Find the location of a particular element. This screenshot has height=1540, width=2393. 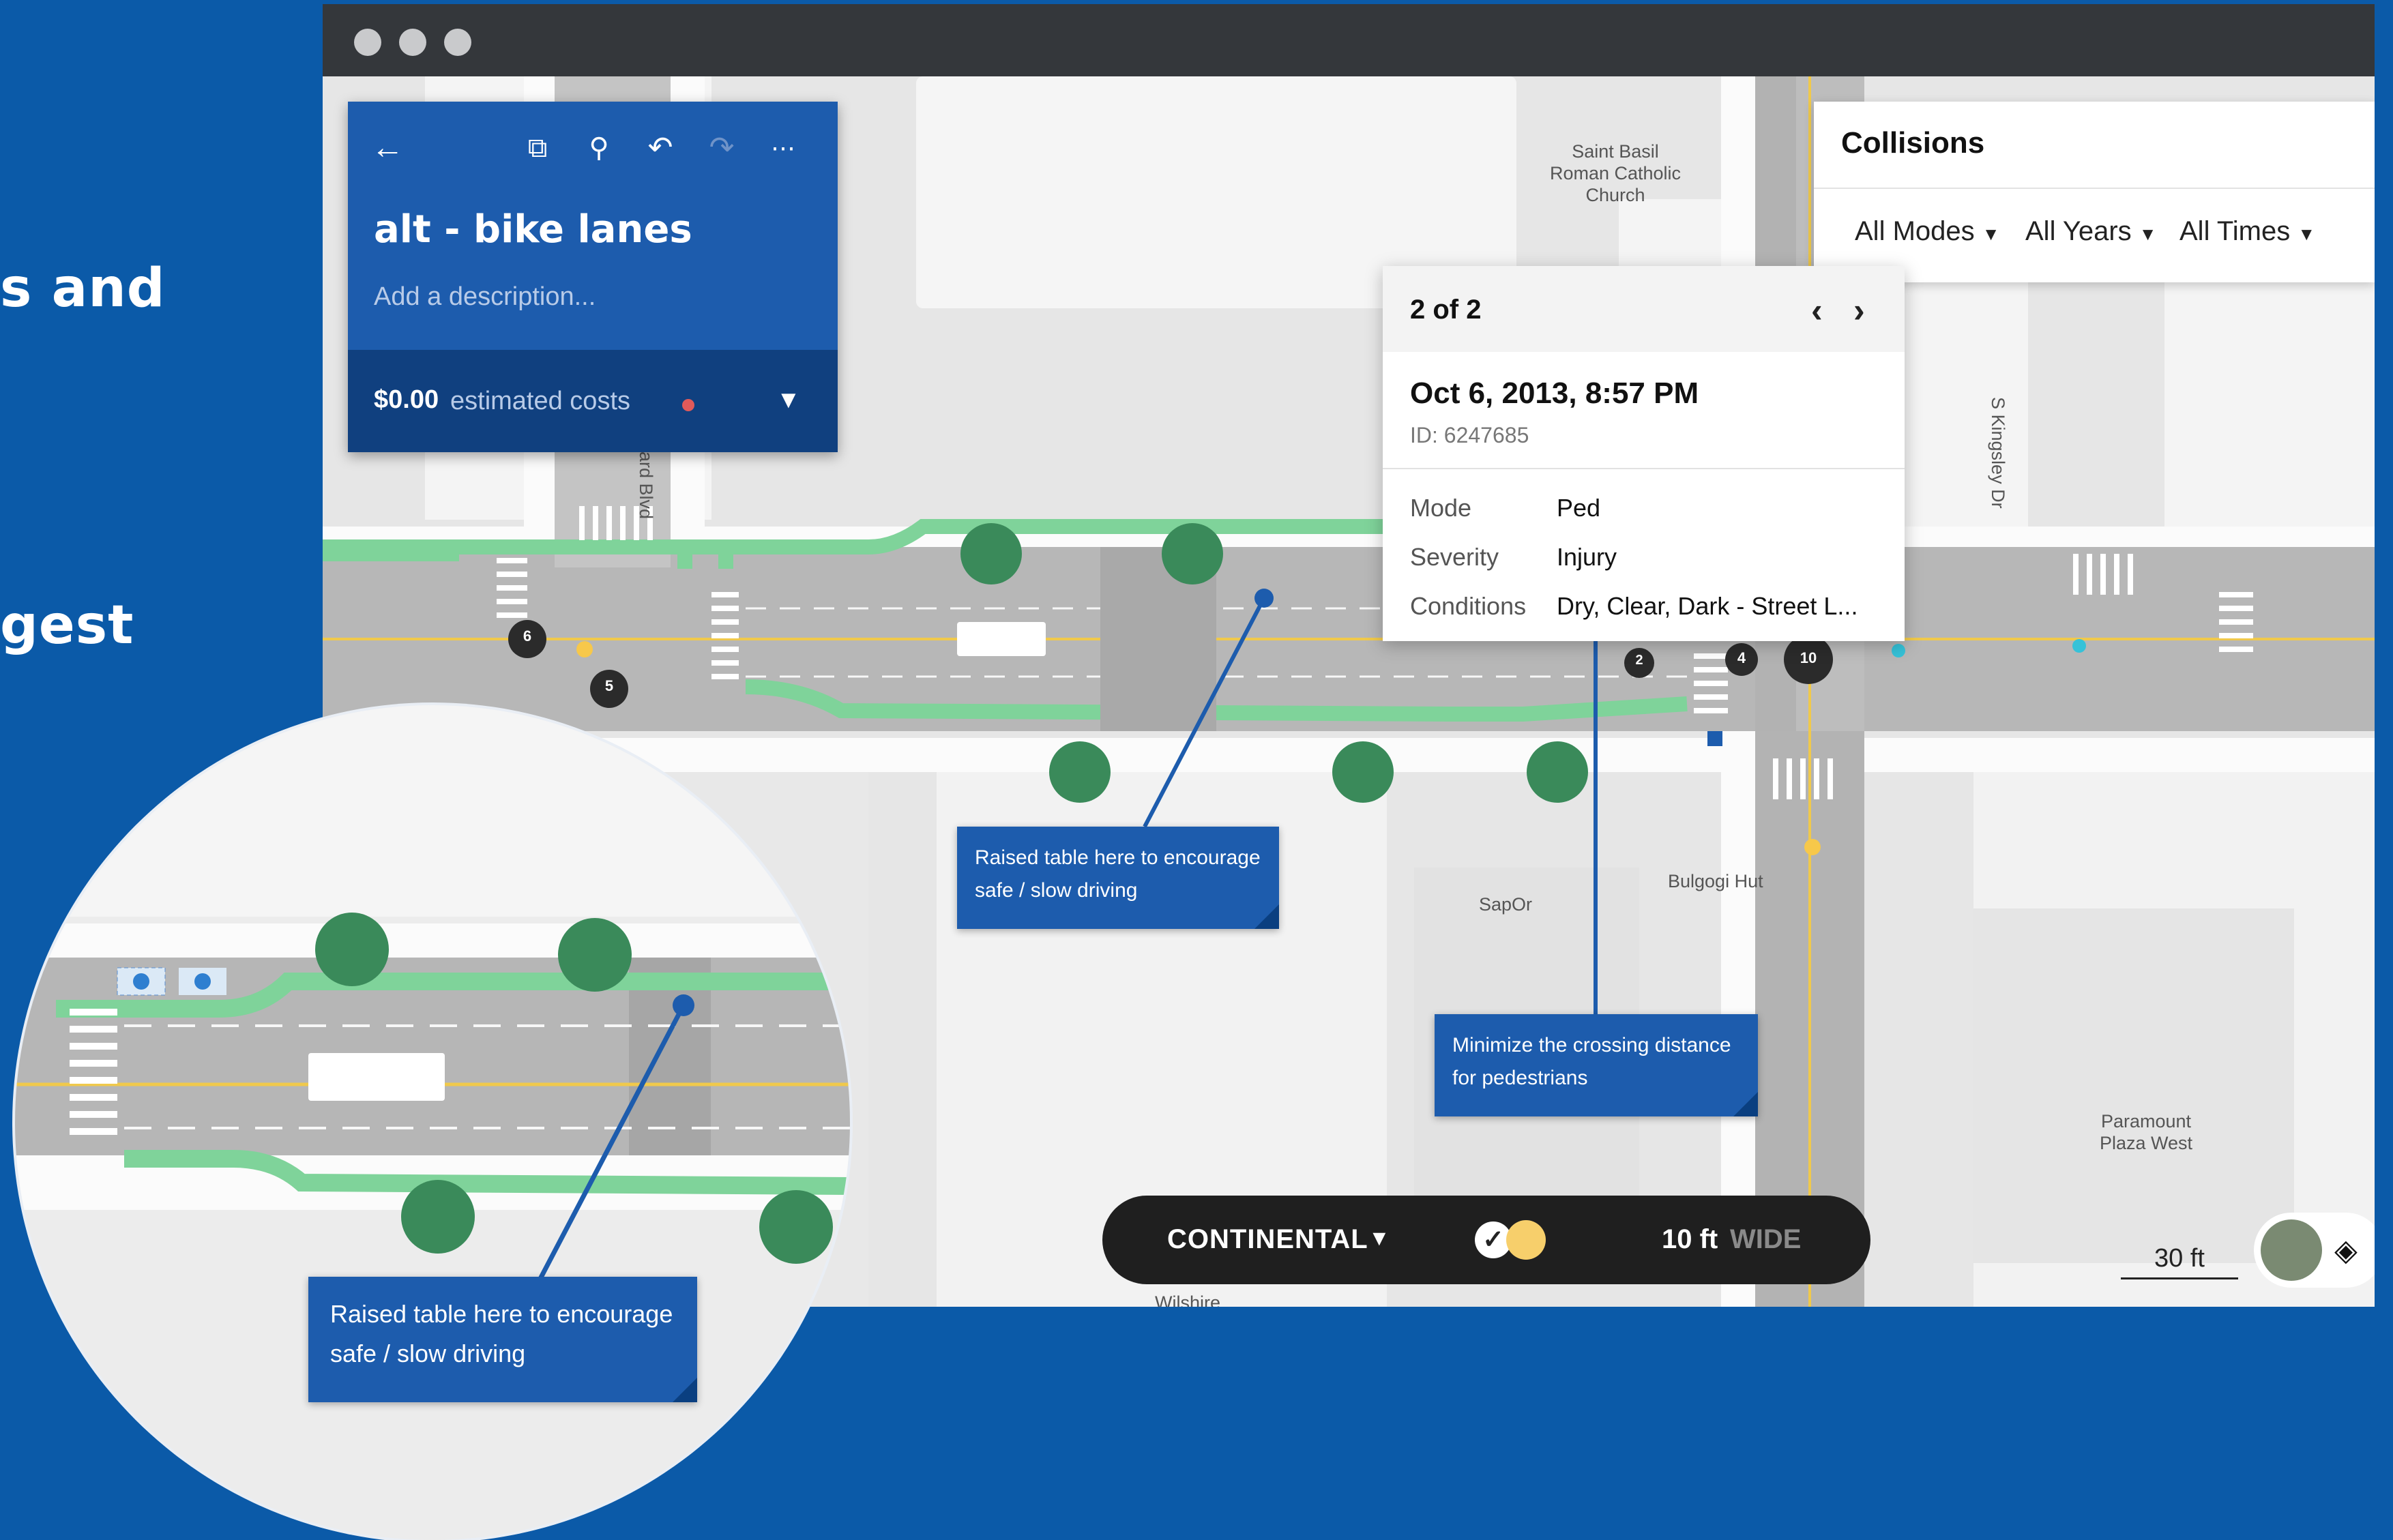

window-close-button is located at coordinates (368, 43).